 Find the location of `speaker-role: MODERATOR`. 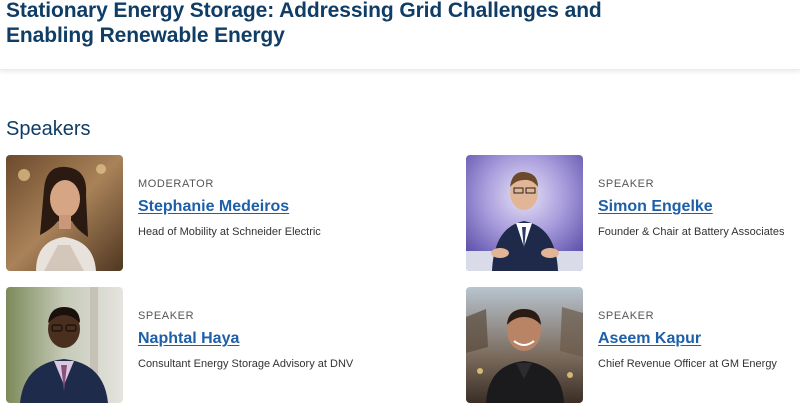

speaker-role: MODERATOR is located at coordinates (176, 184).